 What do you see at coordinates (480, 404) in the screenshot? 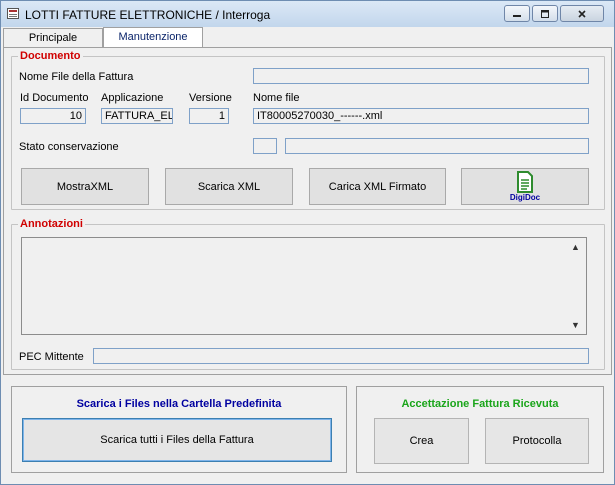
I see `accettazione-panel-title: Accettazione Fattura Ricevuta` at bounding box center [480, 404].